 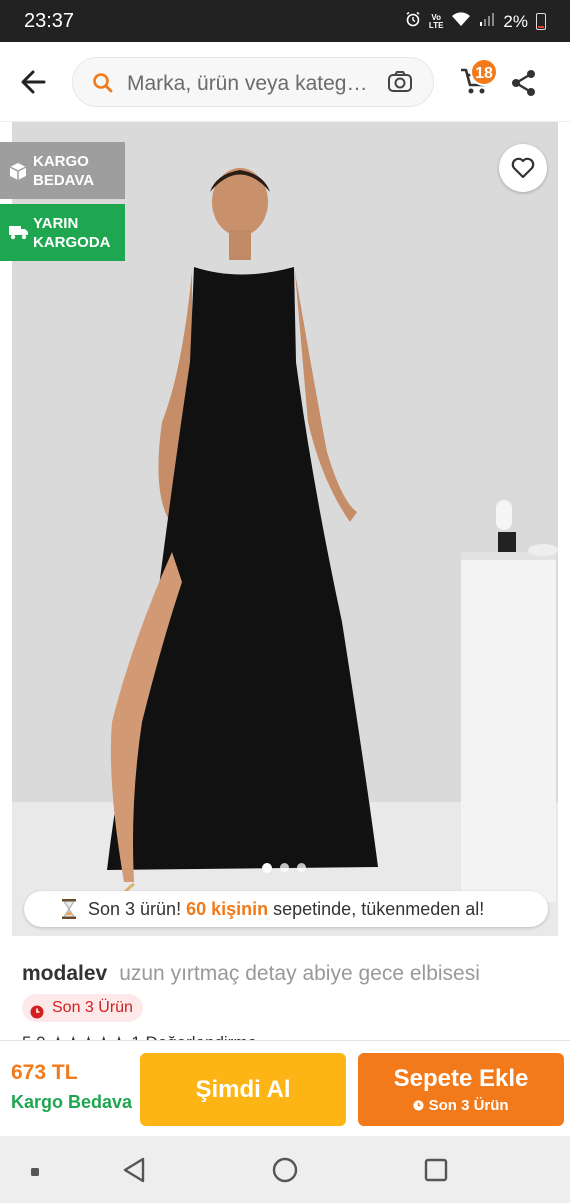 I want to click on triangle-back-icon, so click(x=134, y=1170).